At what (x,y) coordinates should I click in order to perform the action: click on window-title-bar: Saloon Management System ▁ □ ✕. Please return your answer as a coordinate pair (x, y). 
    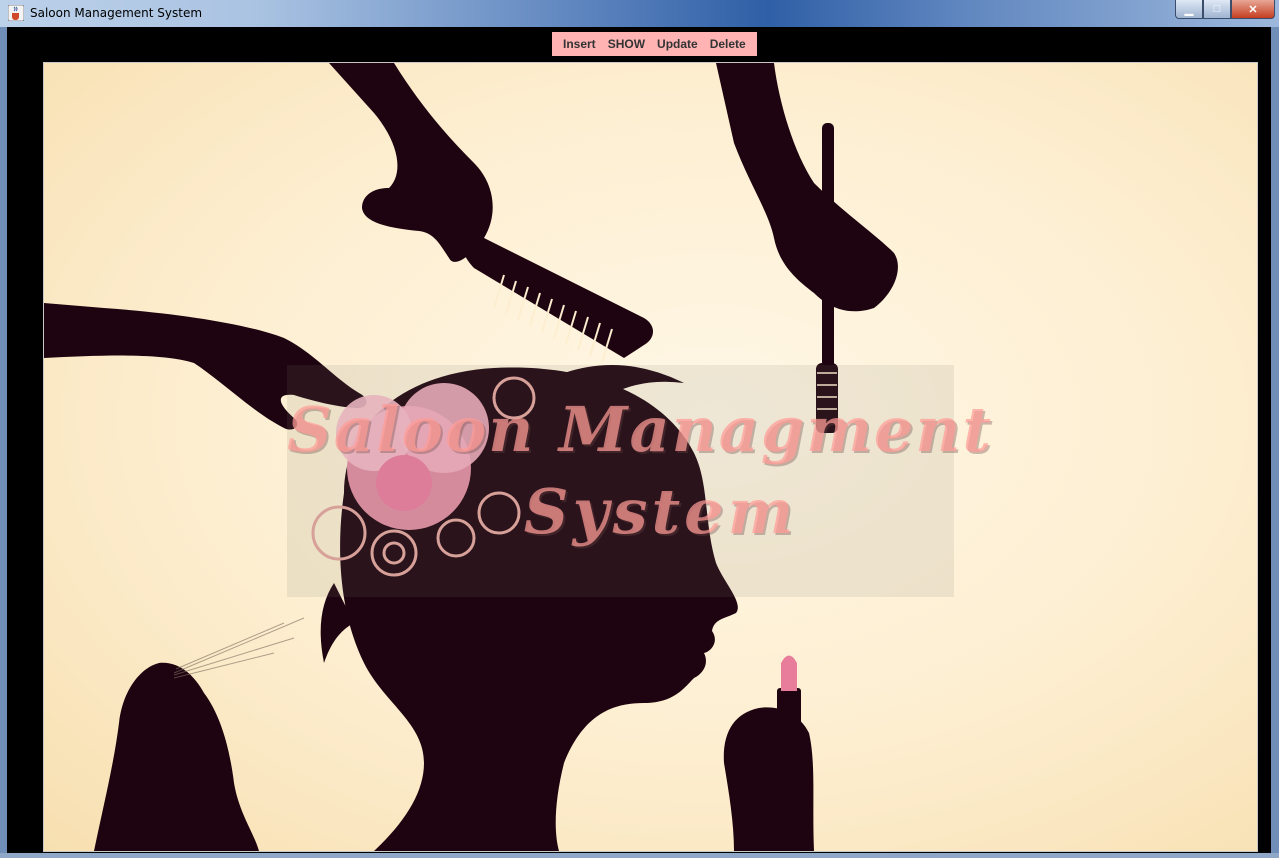
    Looking at the image, I should click on (639, 13).